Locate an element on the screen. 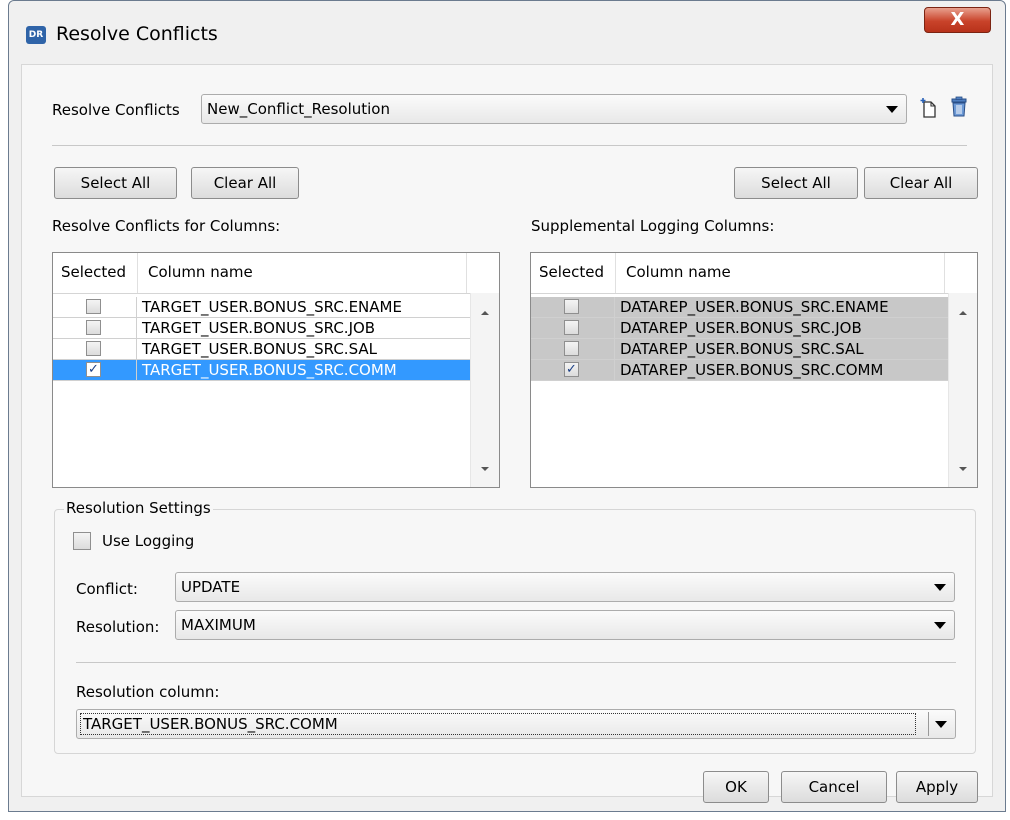 This screenshot has width=1010, height=820. left-clear-all-button: Clear All is located at coordinates (245, 183).